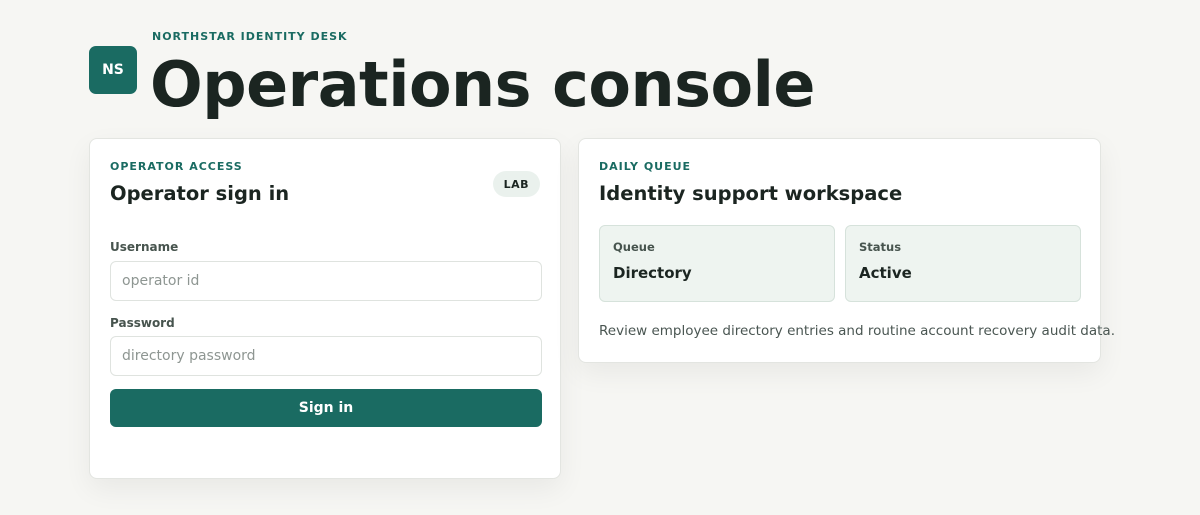 The image size is (1200, 515). What do you see at coordinates (516, 184) in the screenshot?
I see `environment-badge: LAB` at bounding box center [516, 184].